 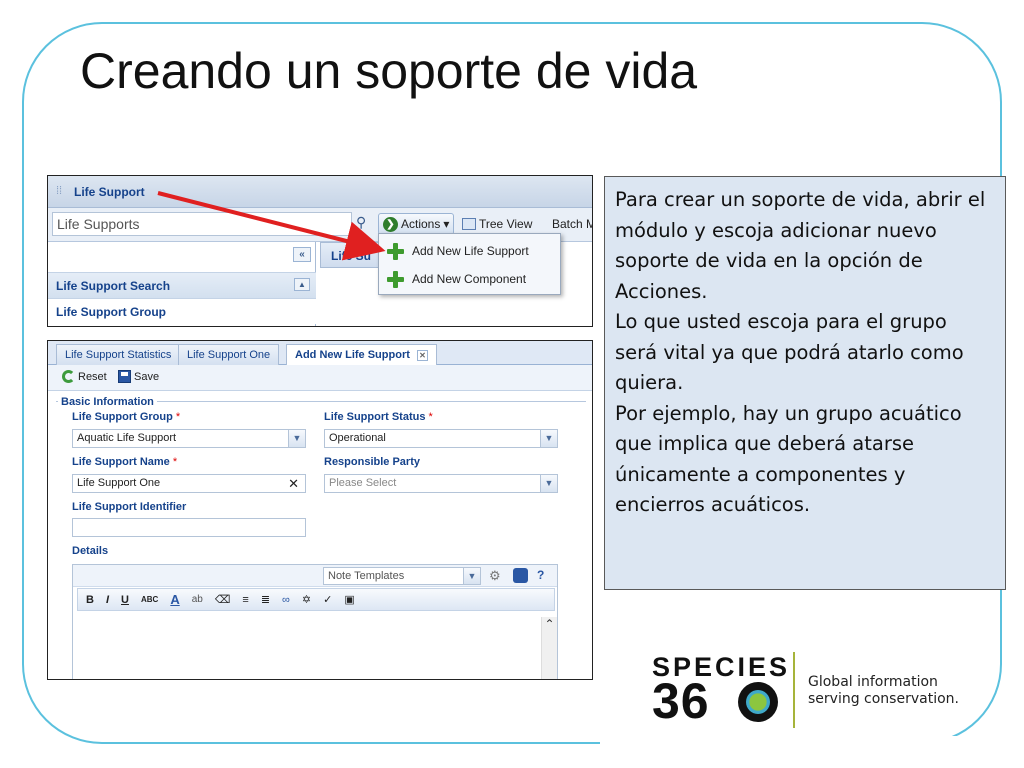 I want to click on accordion-life-support-group: Life Support Group, so click(x=182, y=311).